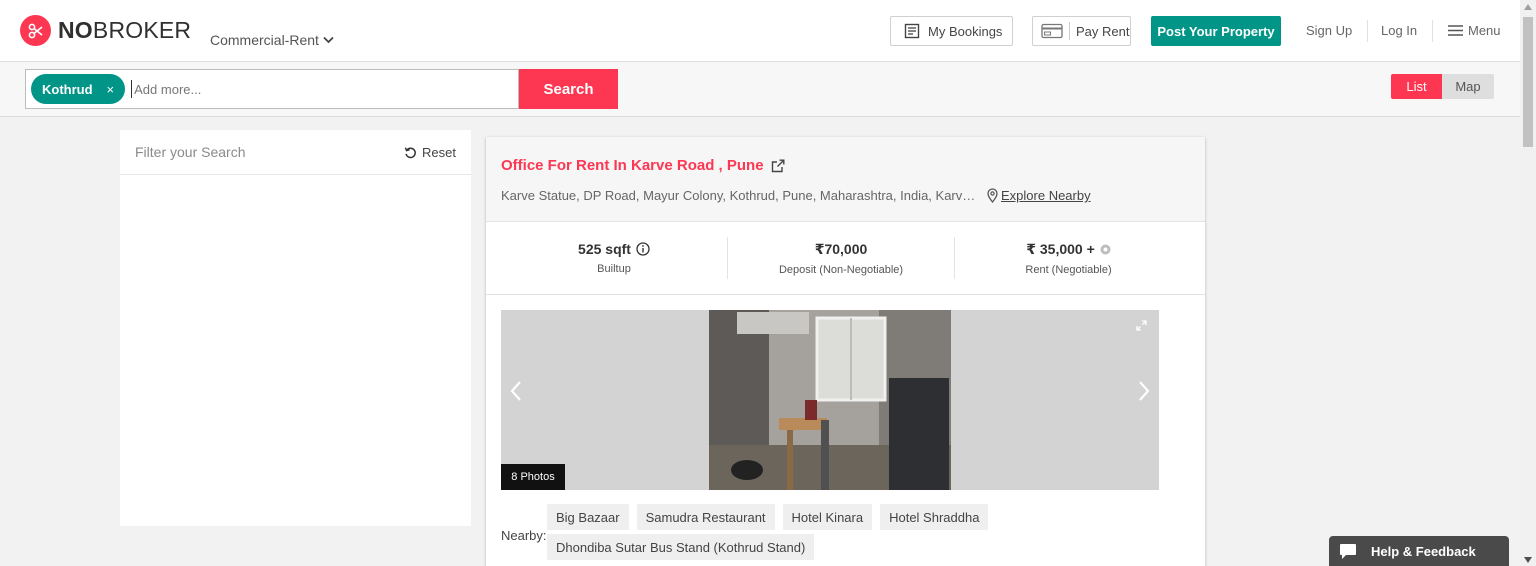 The width and height of the screenshot is (1536, 566). What do you see at coordinates (951, 31) in the screenshot?
I see `my-bookings-button: My Bookings` at bounding box center [951, 31].